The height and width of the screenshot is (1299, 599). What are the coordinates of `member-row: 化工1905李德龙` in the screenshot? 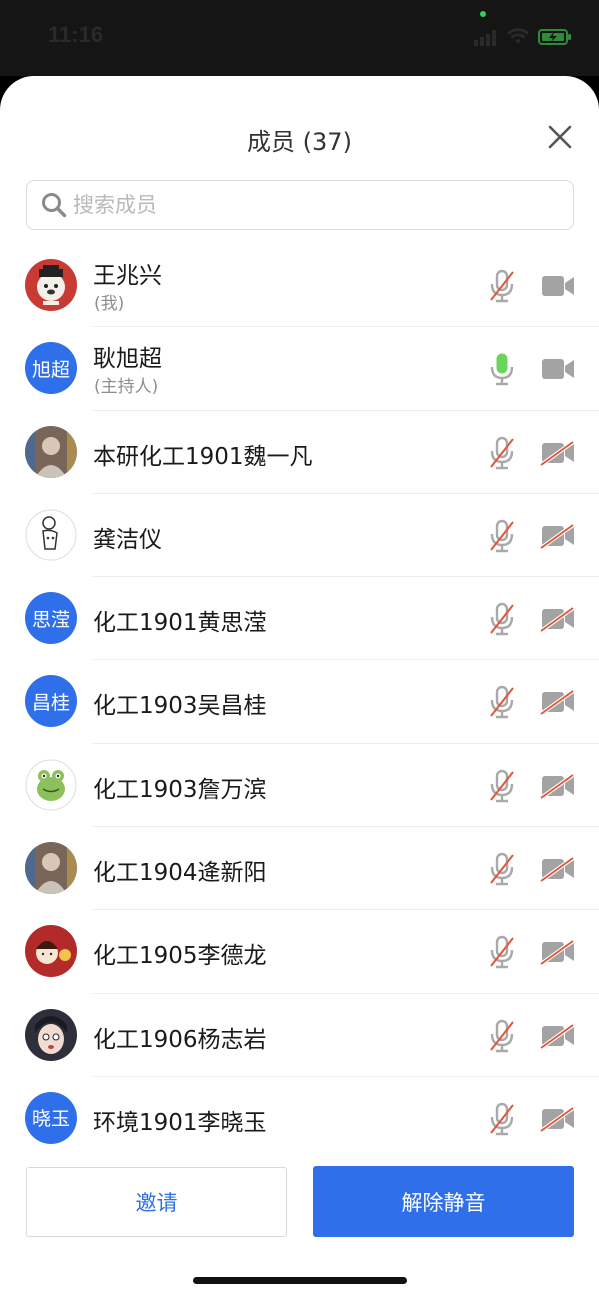 It's located at (299, 952).